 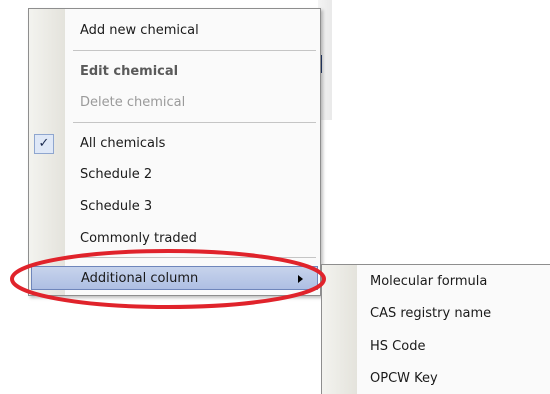 What do you see at coordinates (139, 30) in the screenshot?
I see `menu-item-label: Add new chemical` at bounding box center [139, 30].